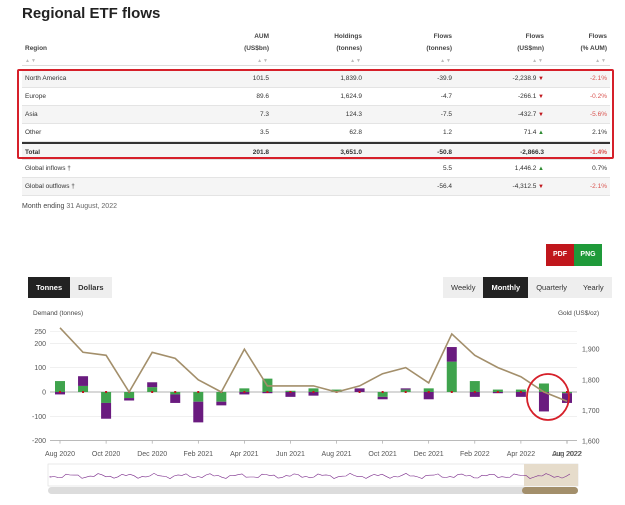  What do you see at coordinates (91, 287) in the screenshot?
I see `dollars-button: Dollars` at bounding box center [91, 287].